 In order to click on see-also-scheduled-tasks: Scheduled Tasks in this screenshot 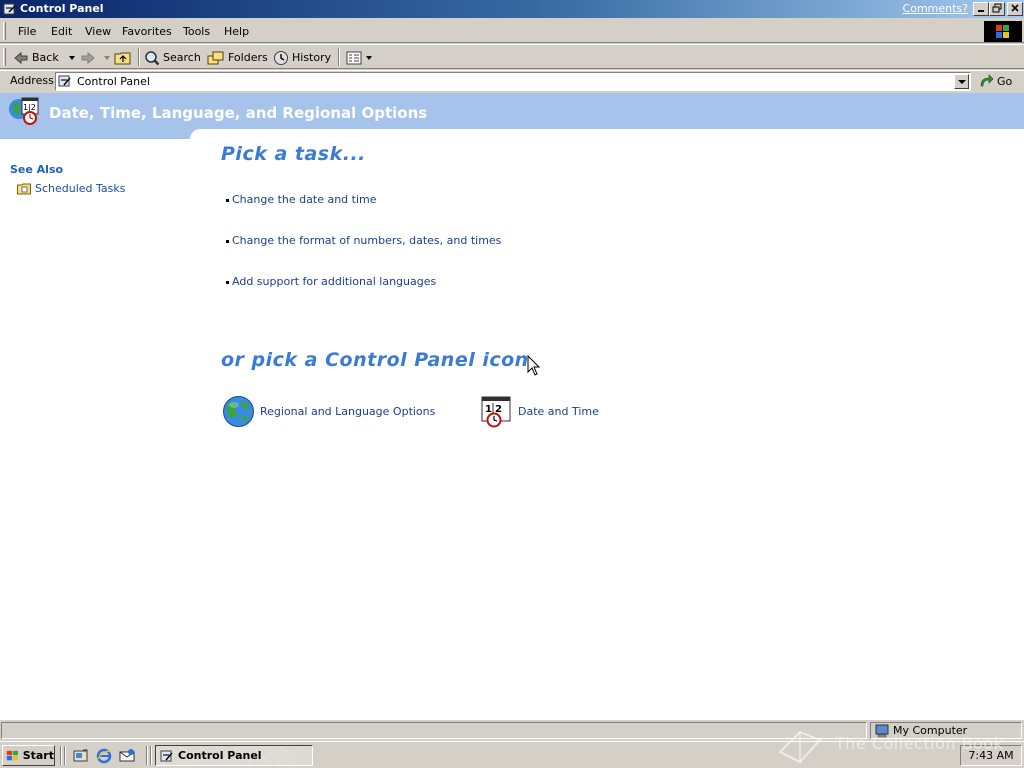, I will do `click(71, 188)`.